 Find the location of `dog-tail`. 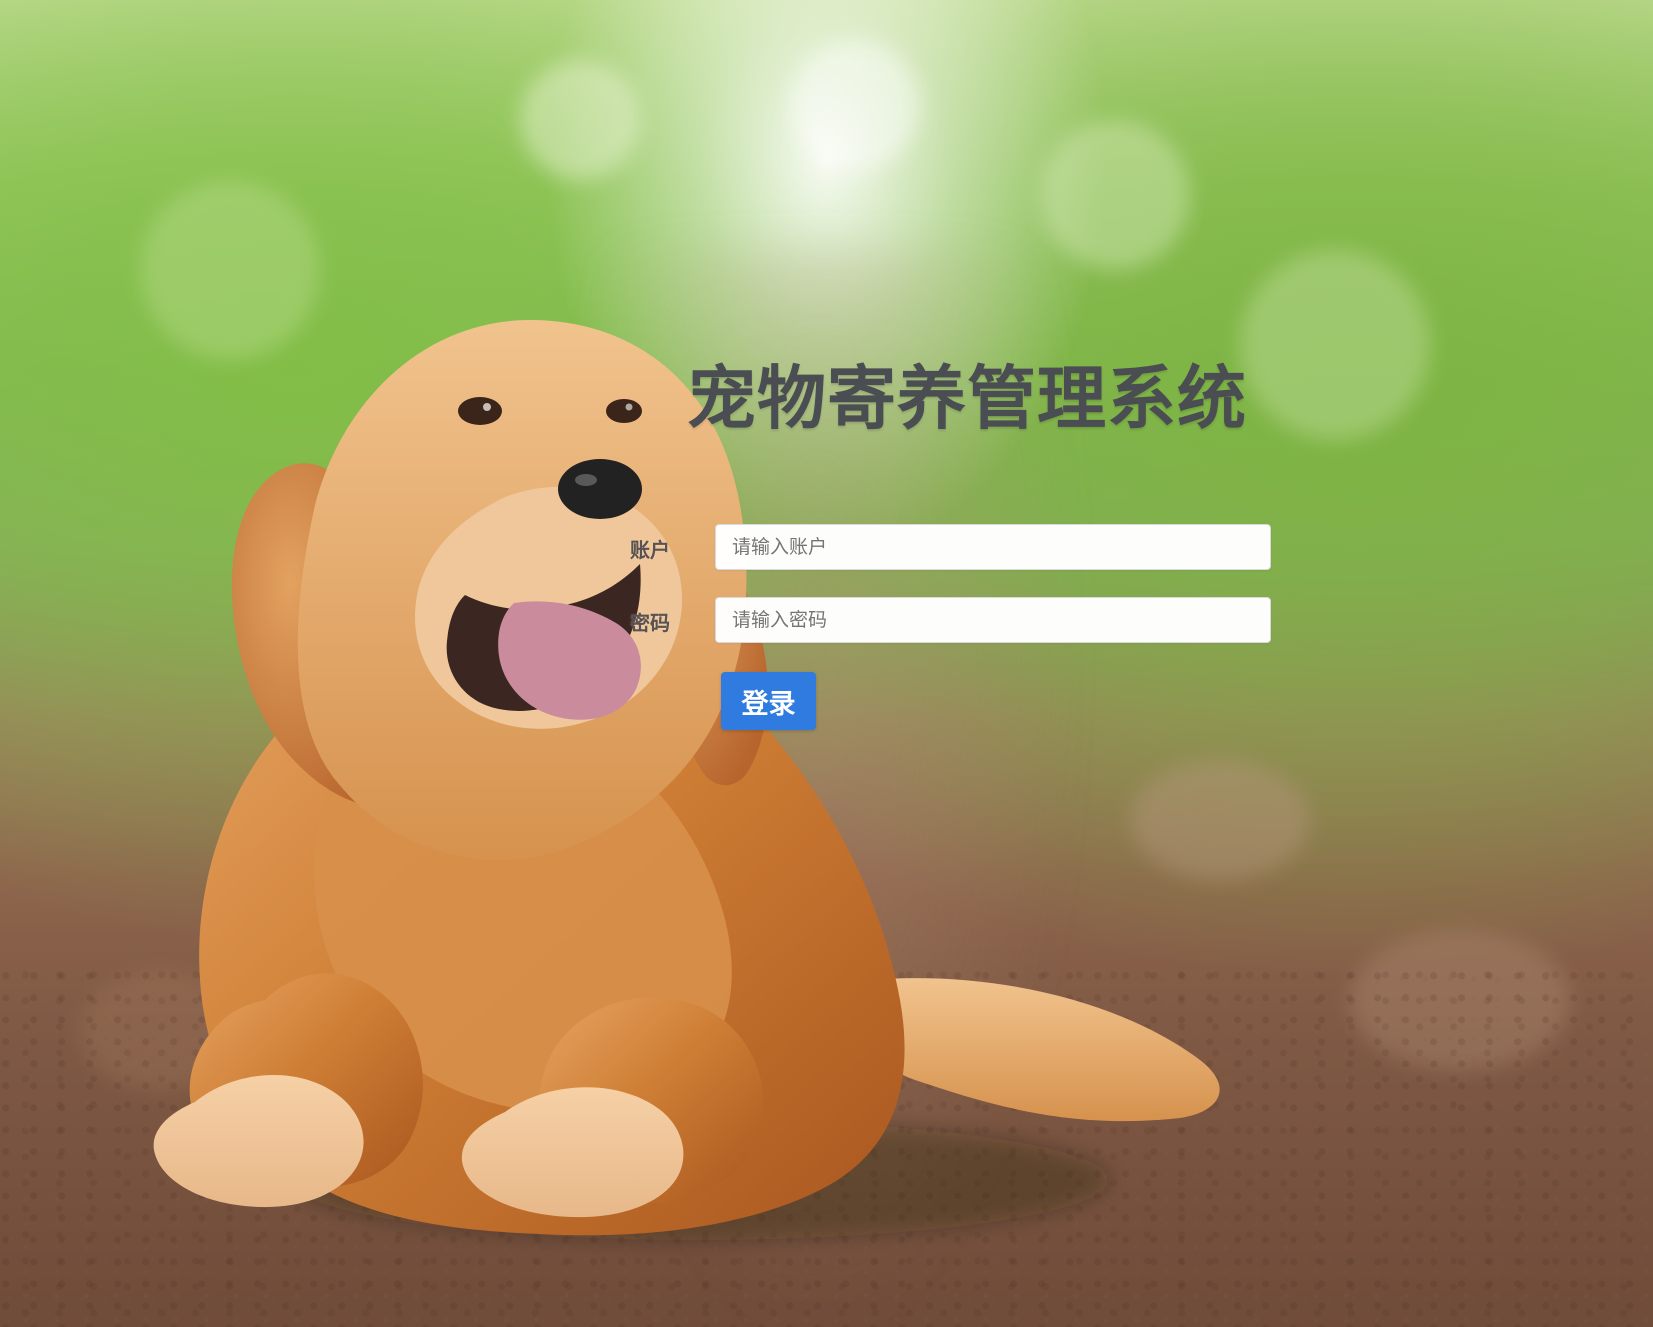

dog-tail is located at coordinates (1041, 1050).